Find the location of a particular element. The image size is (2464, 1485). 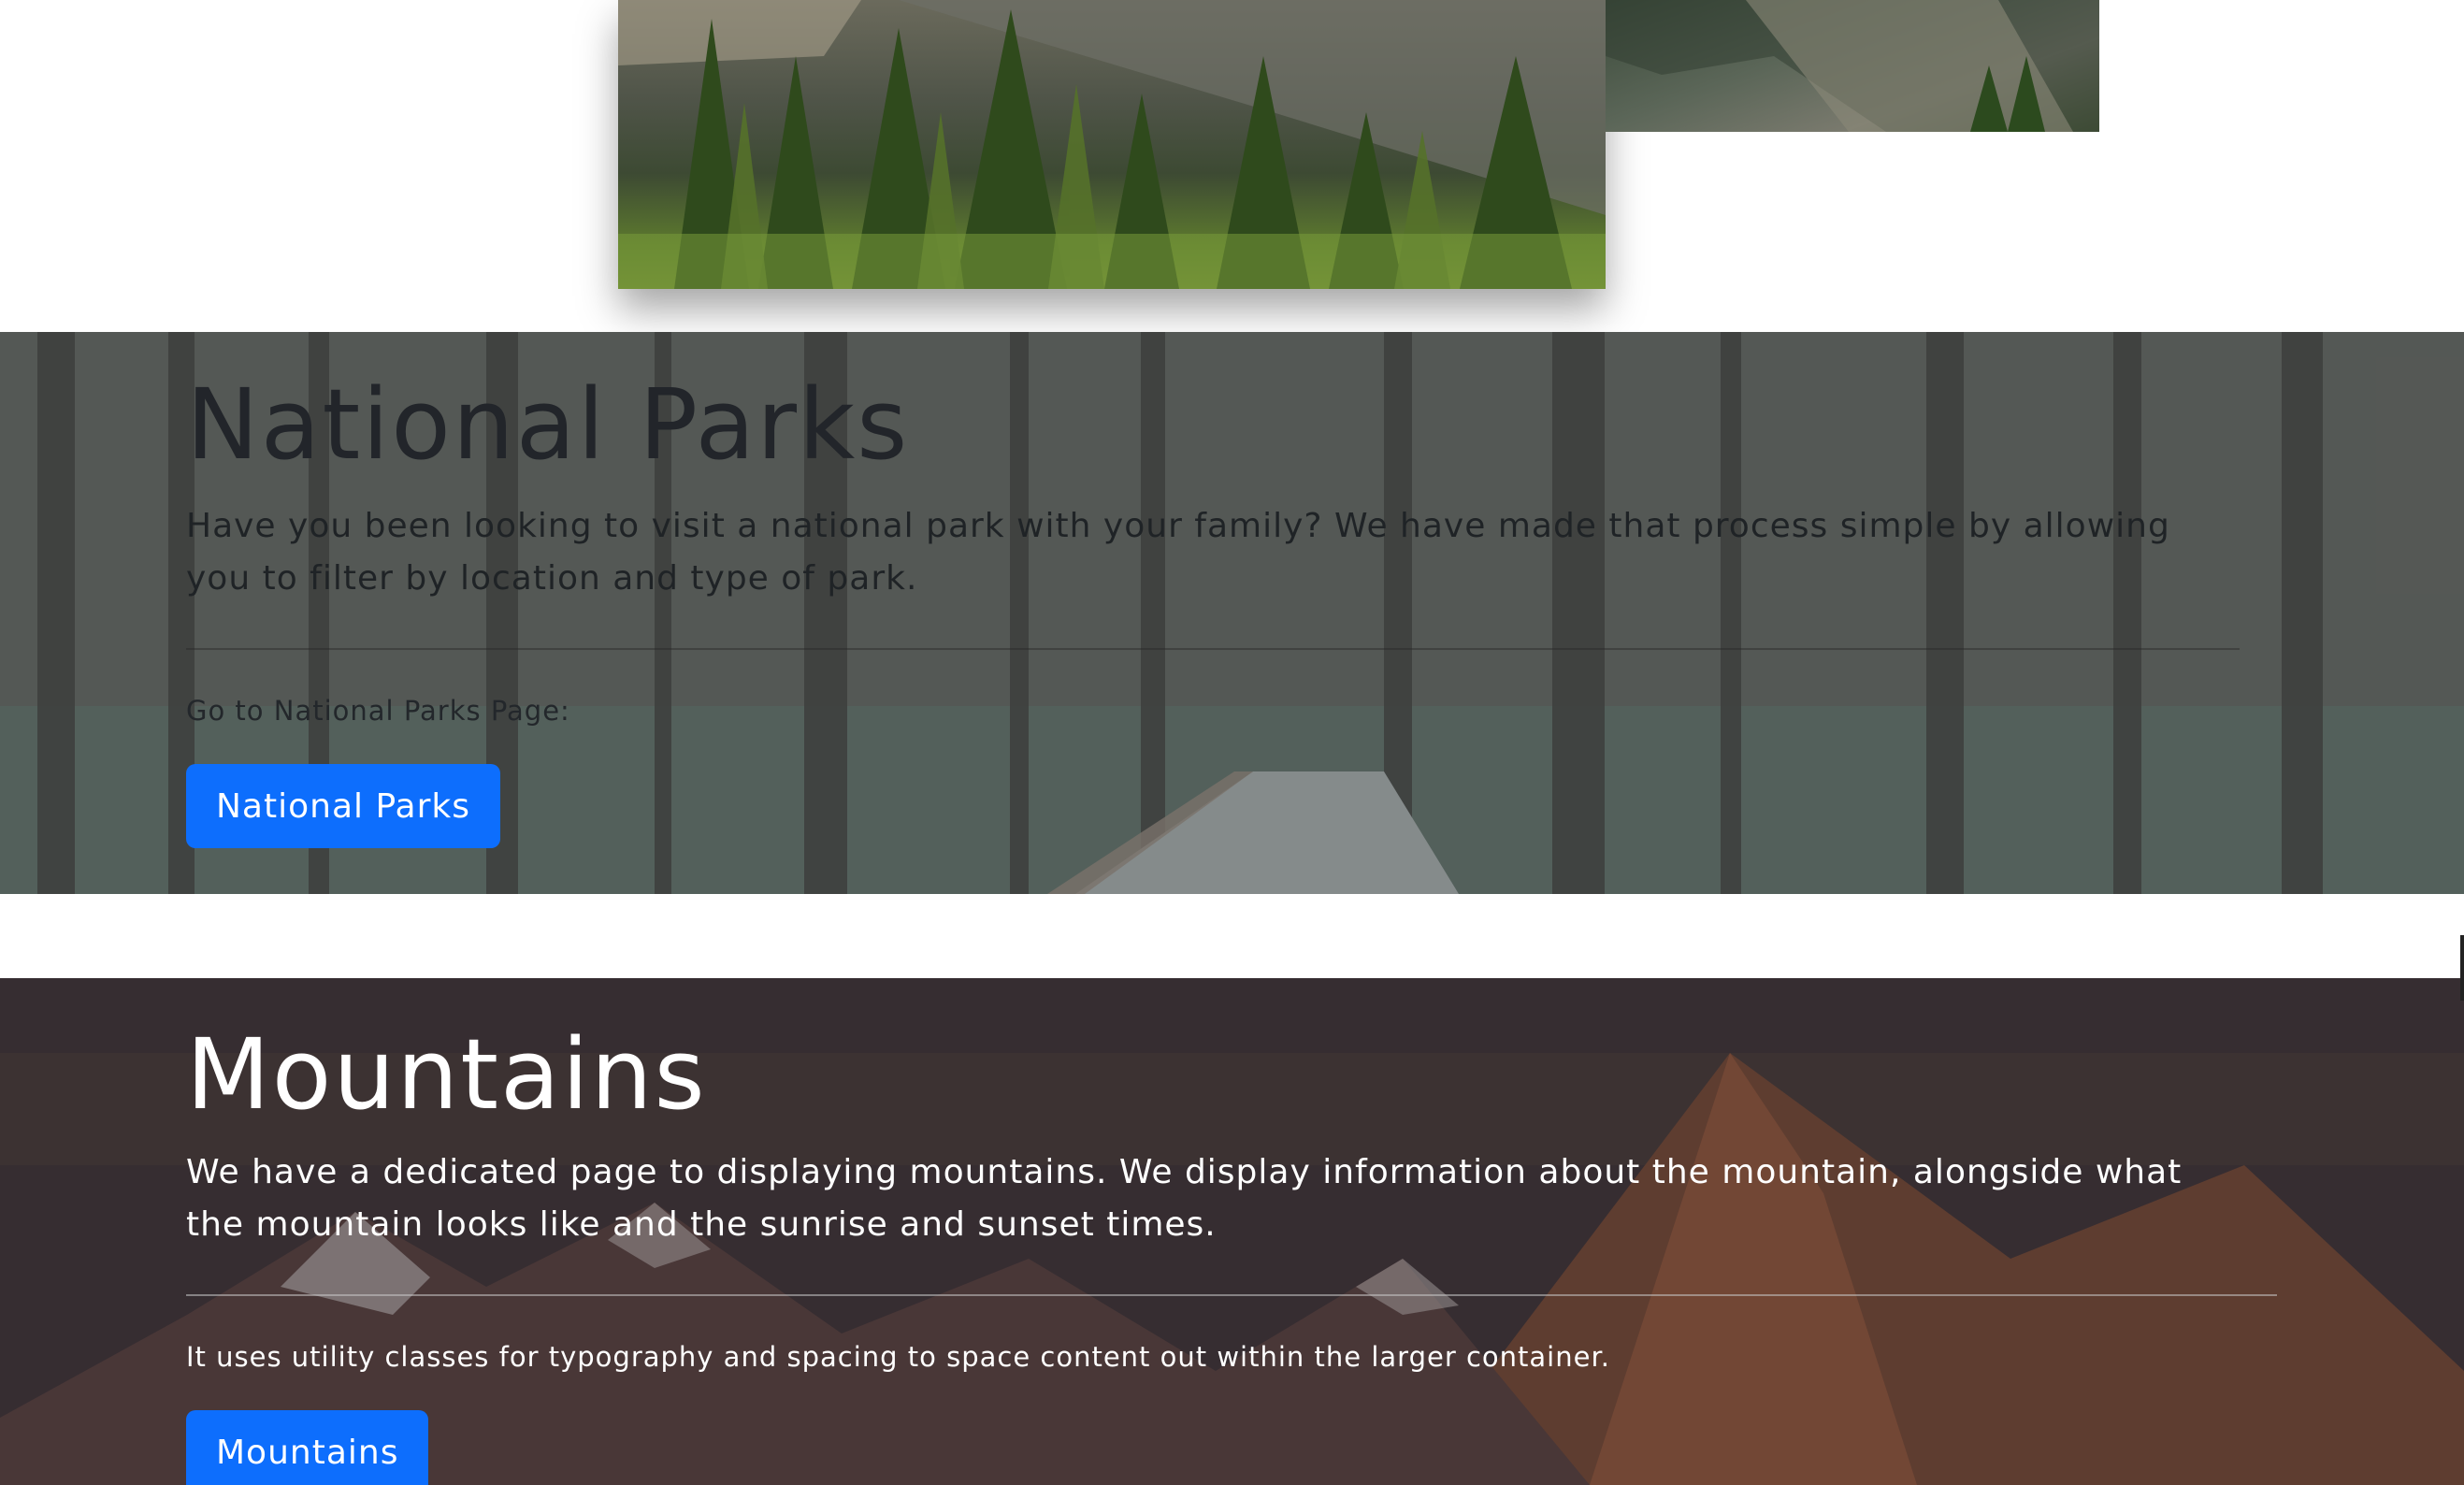

cliff-photo is located at coordinates (1852, 66).